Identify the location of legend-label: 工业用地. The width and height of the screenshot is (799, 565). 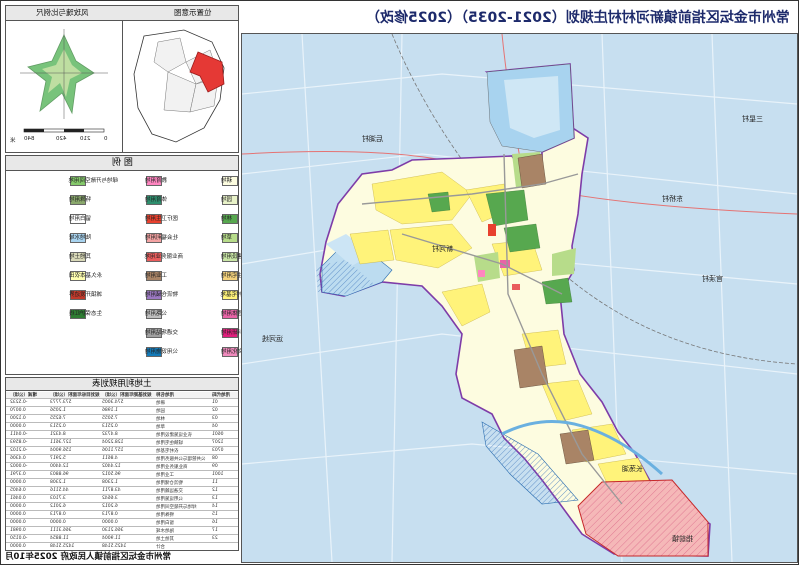
(156, 276).